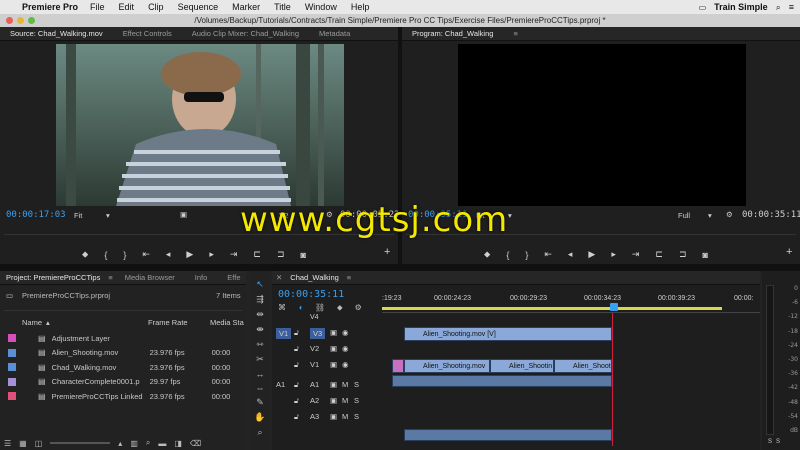 Image resolution: width=800 pixels, height=450 pixels. What do you see at coordinates (48, 322) in the screenshot?
I see `sort-arrow-icon: ▴` at bounding box center [48, 322].